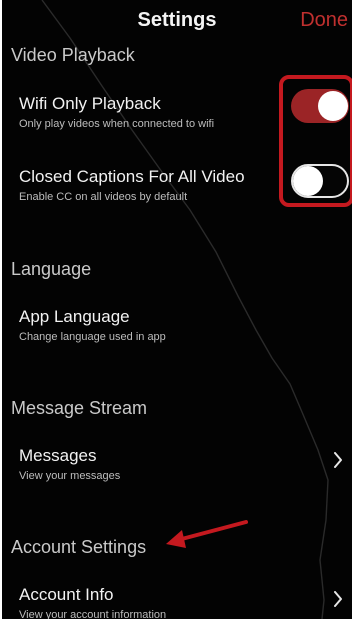 This screenshot has height=619, width=352. Describe the element at coordinates (51, 269) in the screenshot. I see `section-header-language: Language` at that location.